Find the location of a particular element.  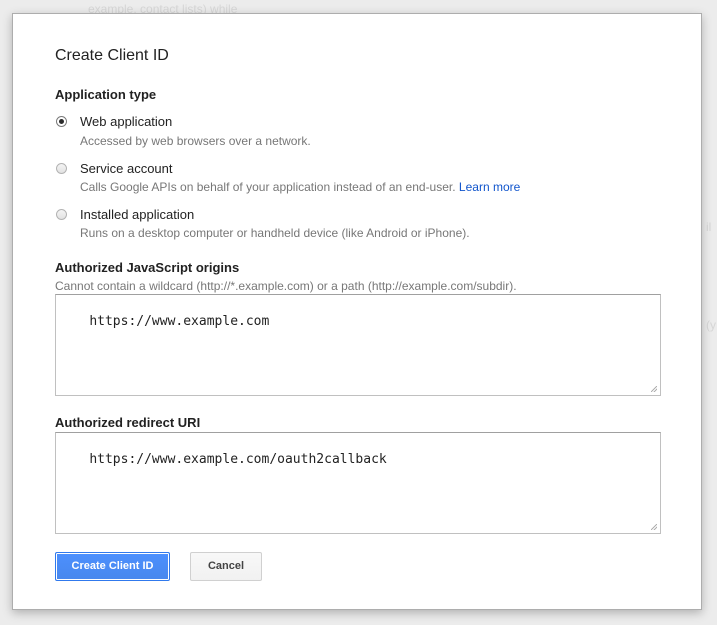

background-text: (y is located at coordinates (711, 325).